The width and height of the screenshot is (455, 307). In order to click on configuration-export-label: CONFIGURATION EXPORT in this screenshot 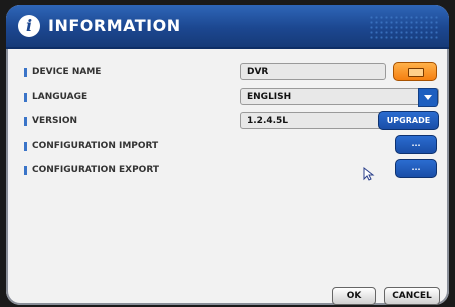, I will do `click(91, 170)`.